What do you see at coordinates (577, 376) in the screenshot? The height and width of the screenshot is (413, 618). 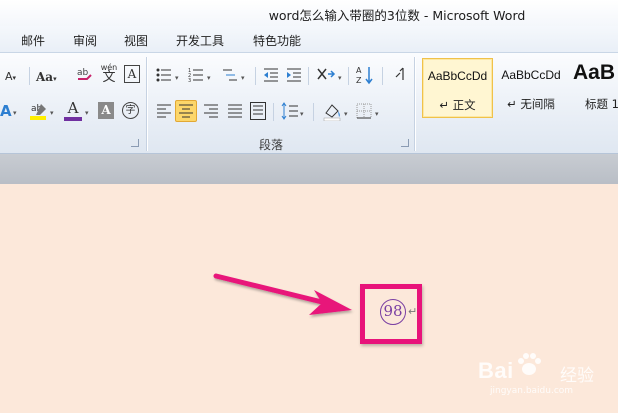 I see `watermark-brand-cn: 经验` at bounding box center [577, 376].